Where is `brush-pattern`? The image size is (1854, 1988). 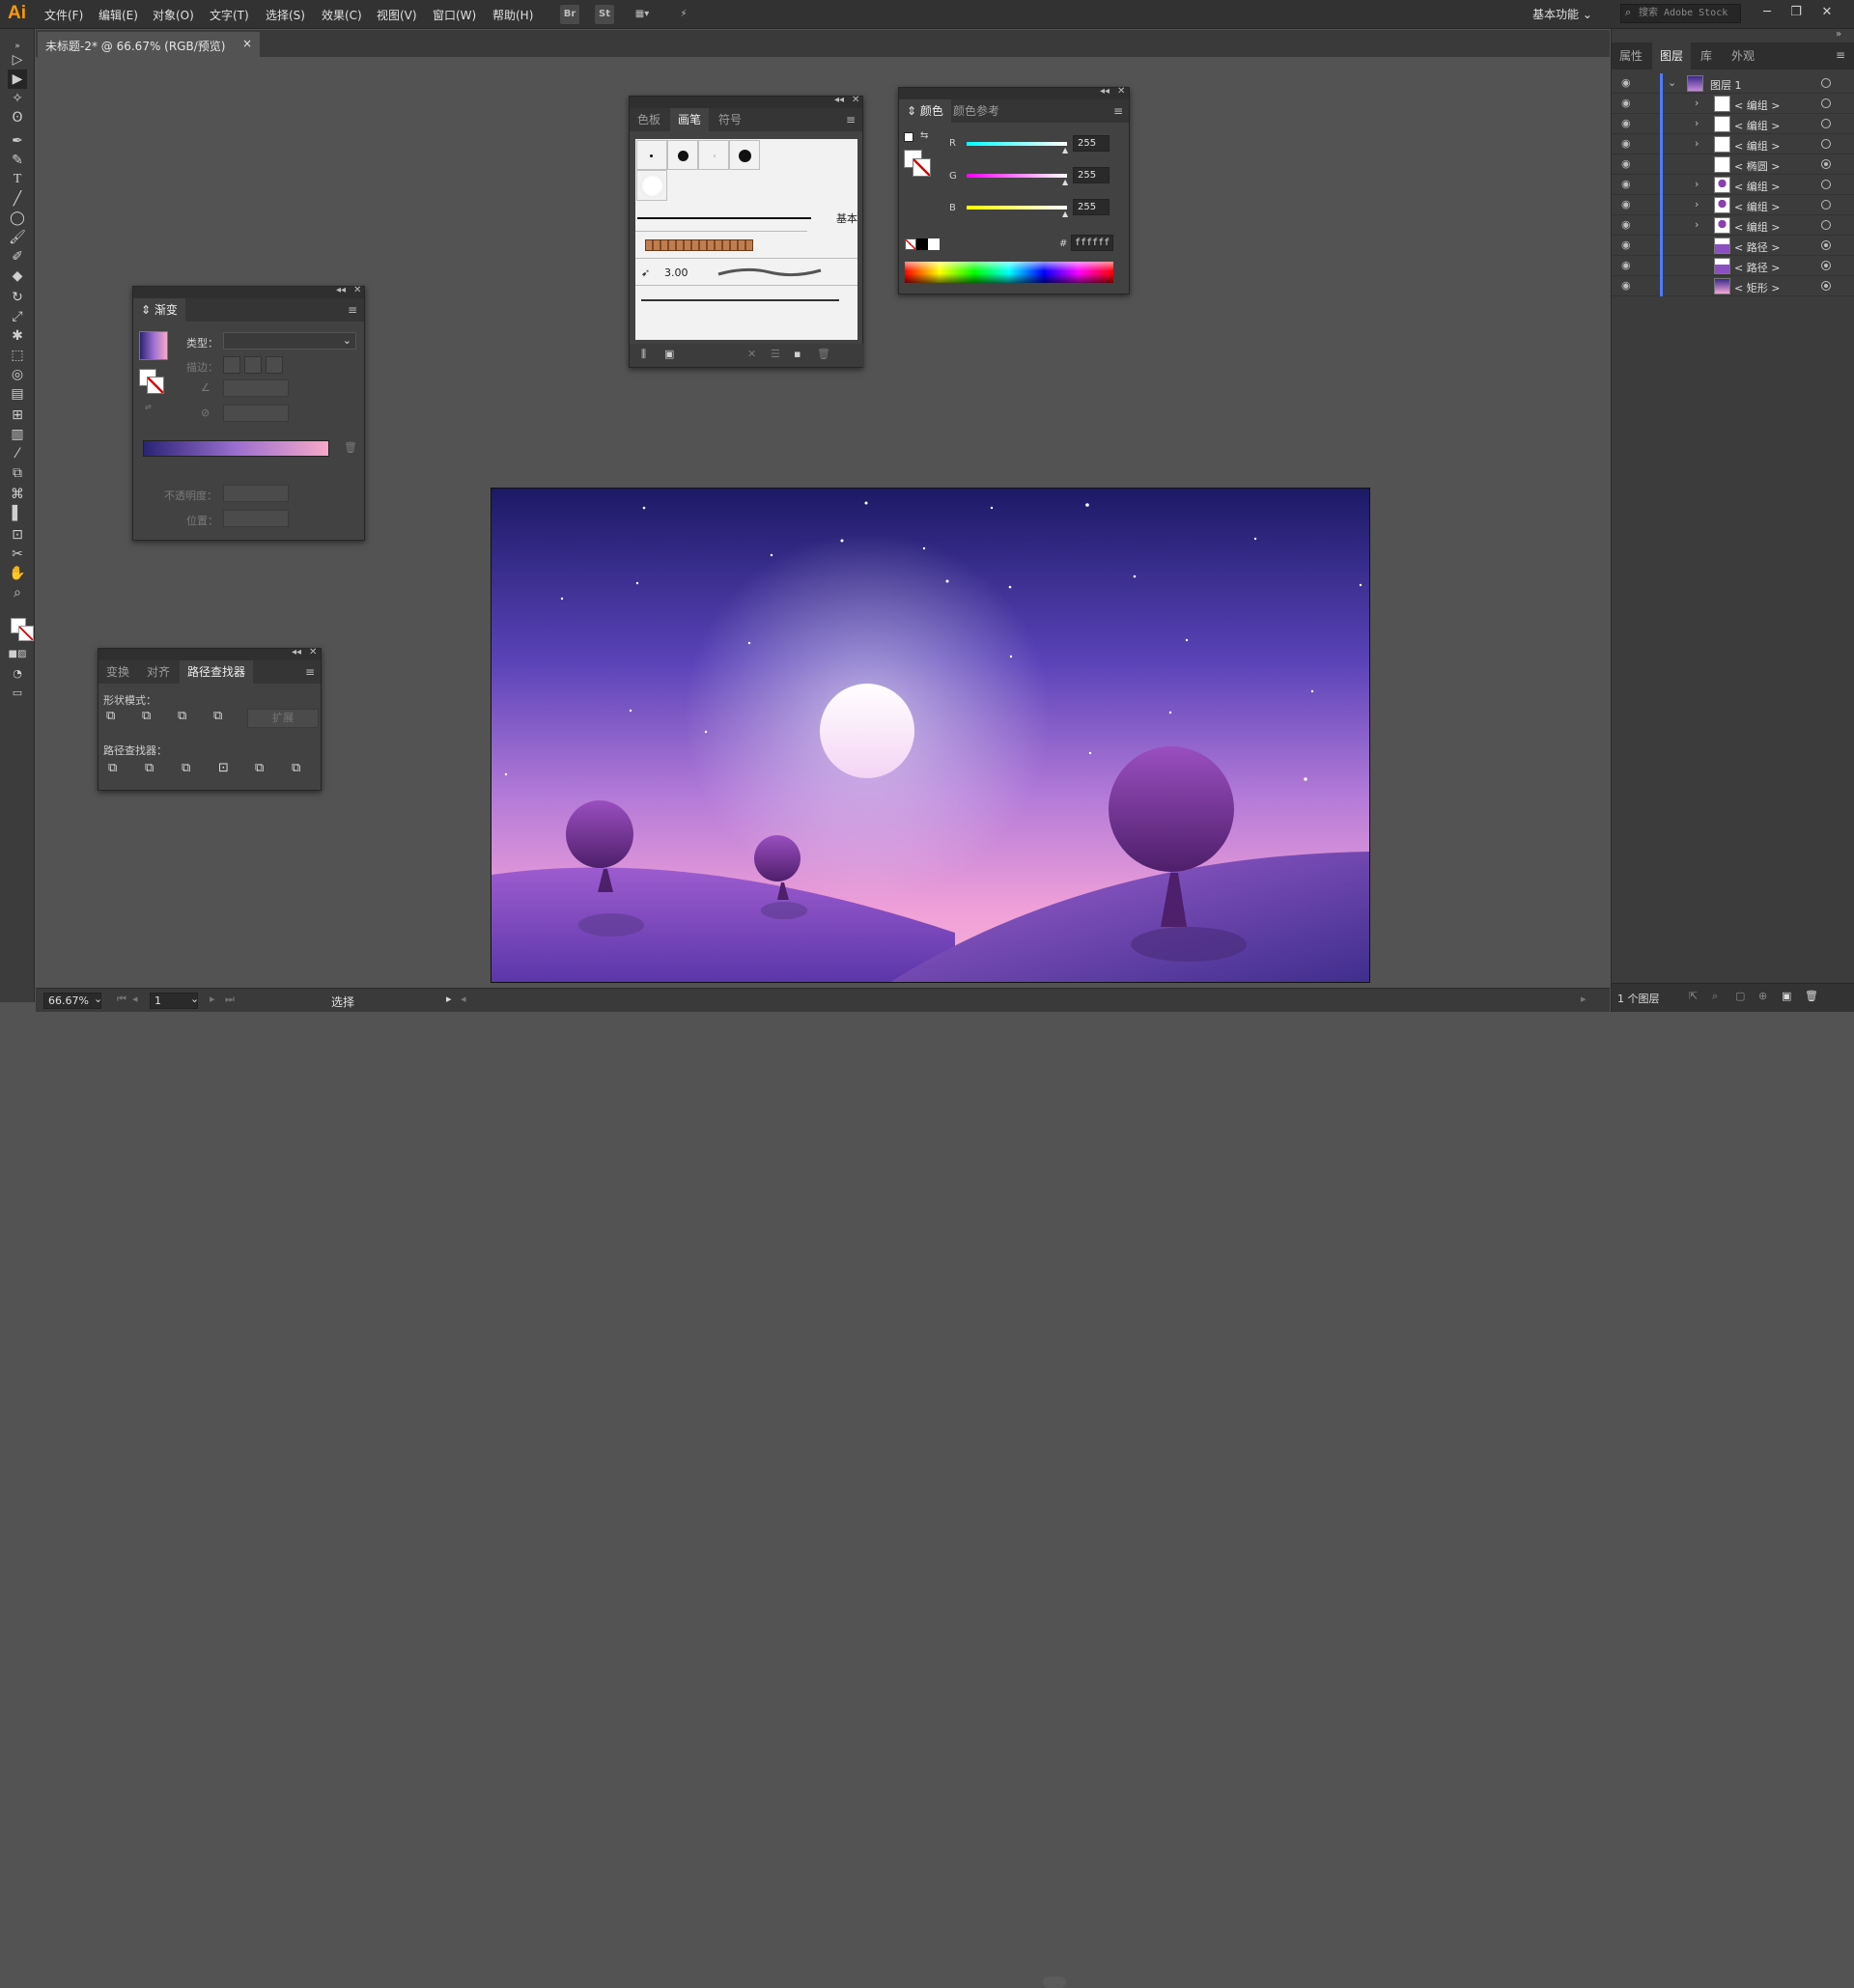
brush-pattern is located at coordinates (746, 246).